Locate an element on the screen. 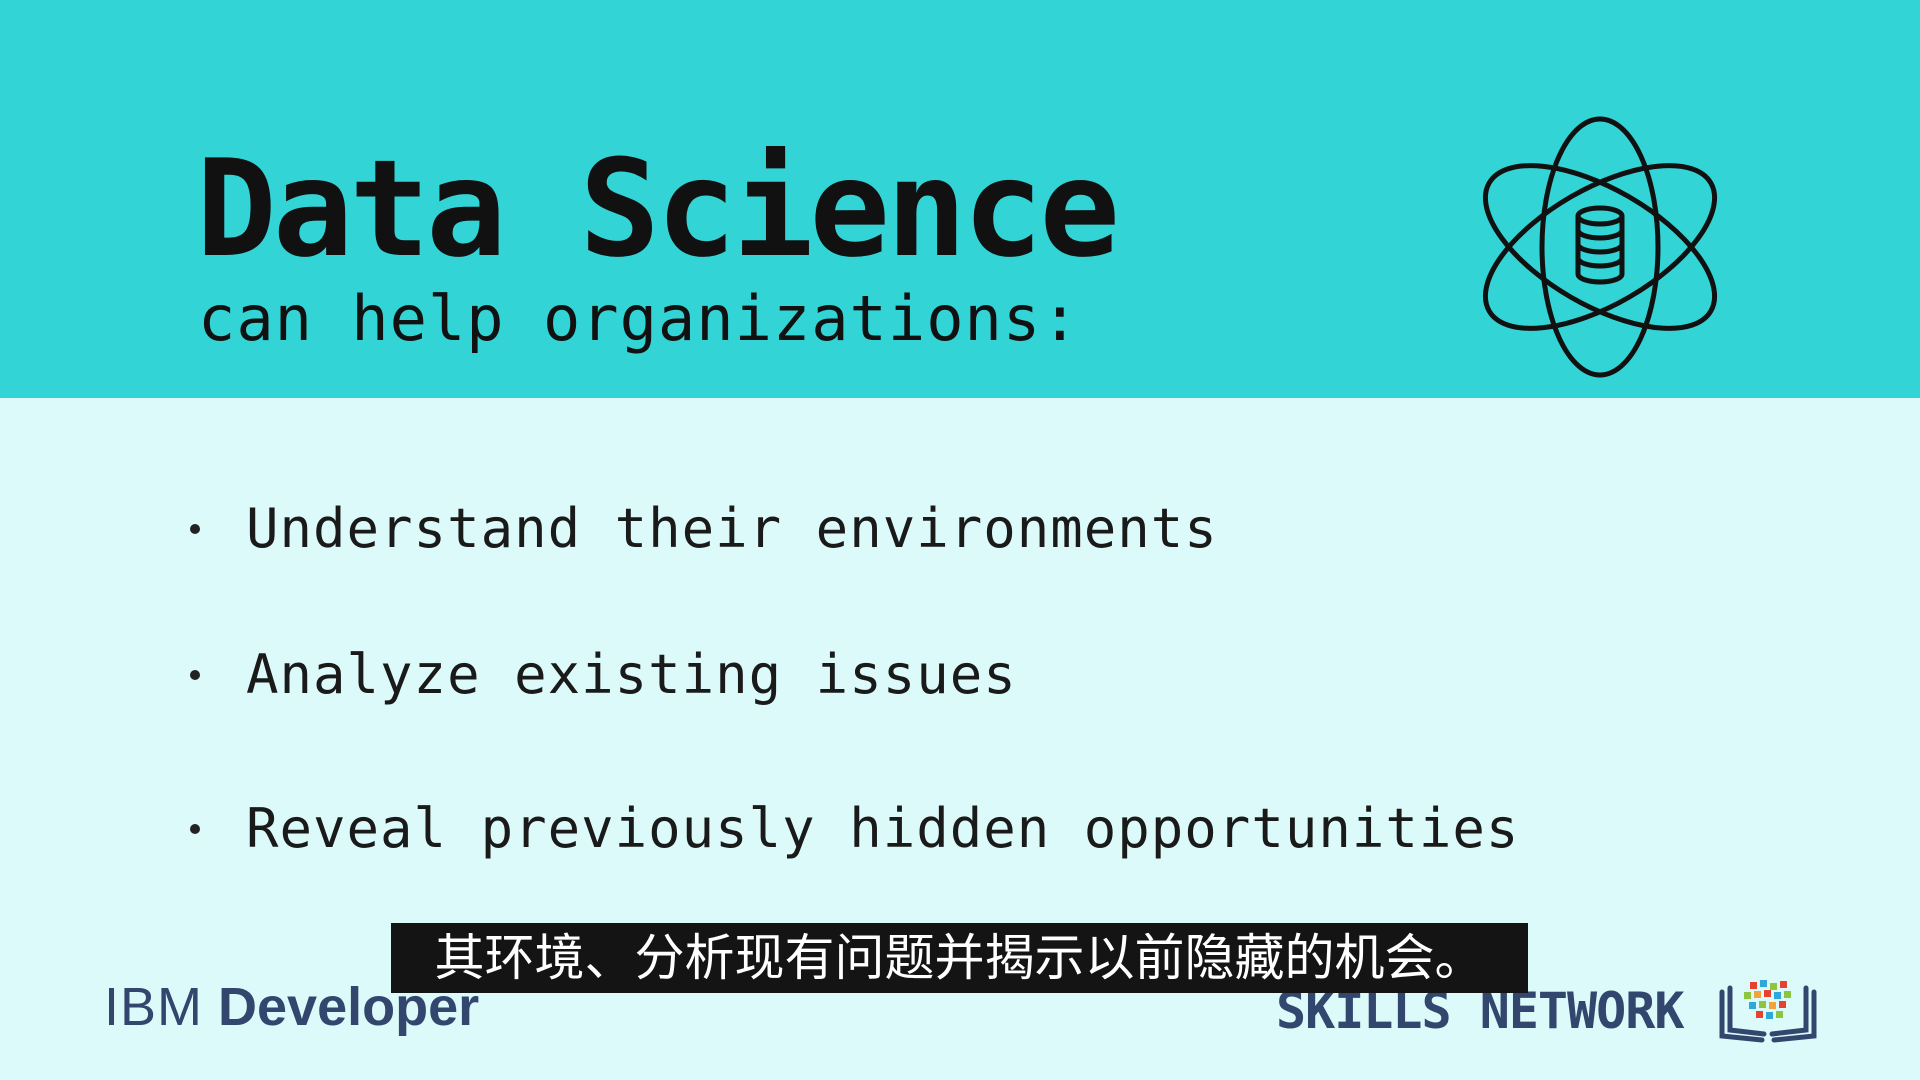 Image resolution: width=1920 pixels, height=1080 pixels. skills-network-logo: SKILLS NETWORK is located at coordinates (1480, 1011).